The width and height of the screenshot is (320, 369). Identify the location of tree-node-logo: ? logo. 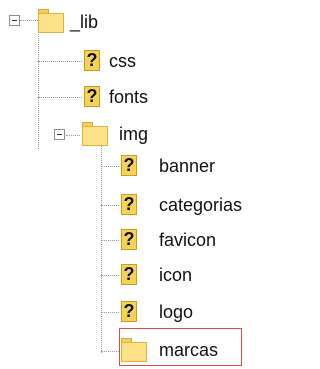
(157, 312).